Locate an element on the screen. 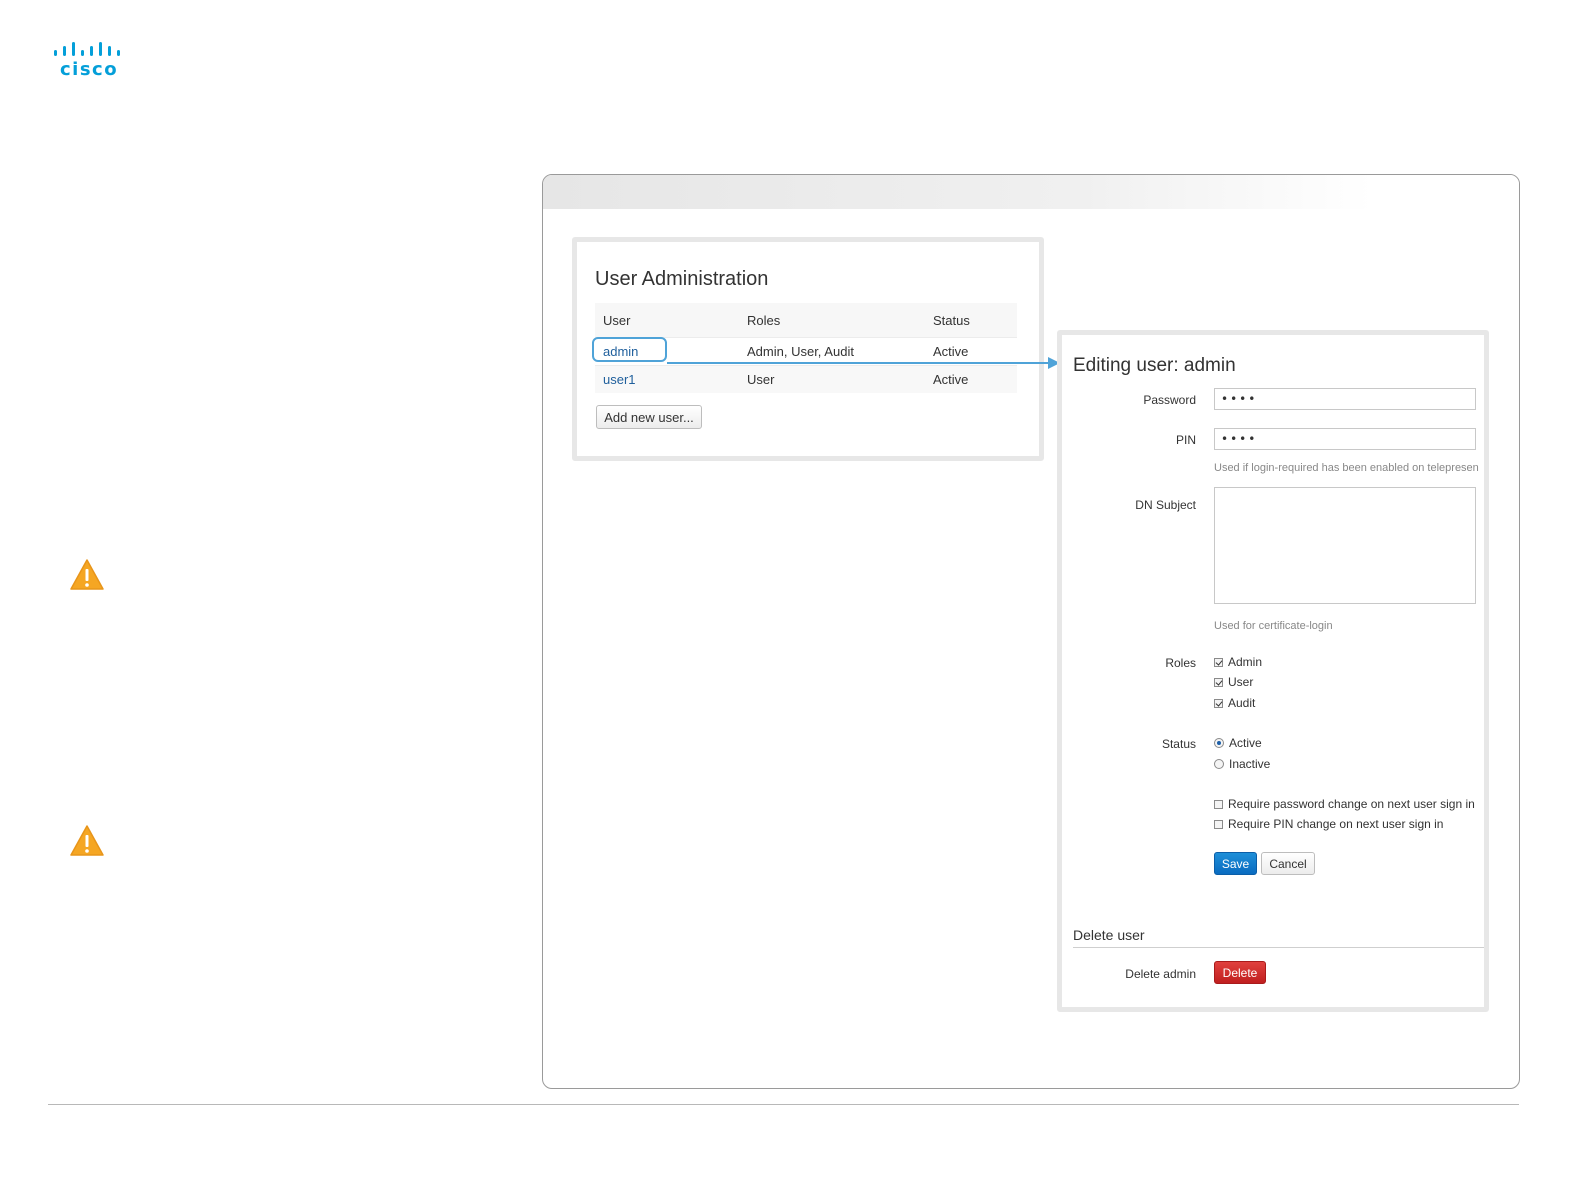  require-password-change-checkbox is located at coordinates (1218, 804).